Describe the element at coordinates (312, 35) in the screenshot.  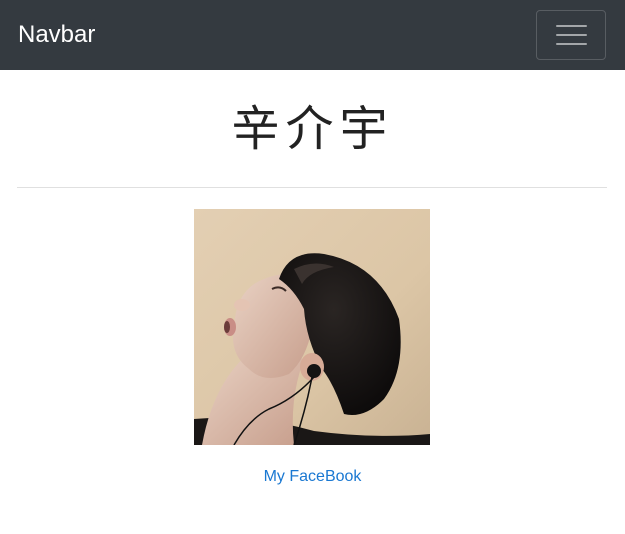
I see `navbar: Navbar` at that location.